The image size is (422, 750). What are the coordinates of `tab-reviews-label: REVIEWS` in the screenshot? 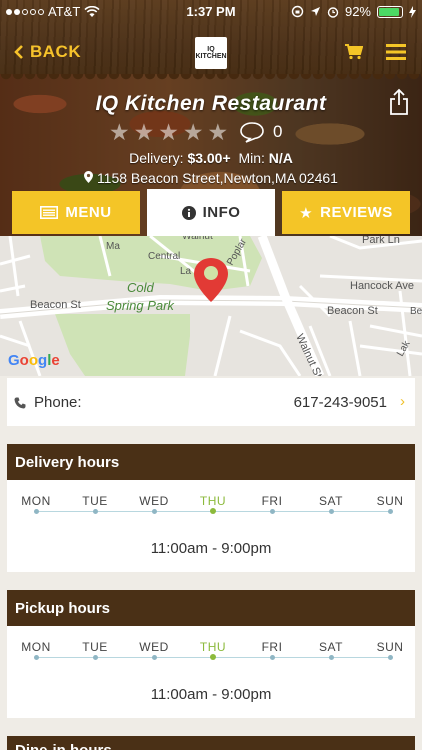 It's located at (356, 212).